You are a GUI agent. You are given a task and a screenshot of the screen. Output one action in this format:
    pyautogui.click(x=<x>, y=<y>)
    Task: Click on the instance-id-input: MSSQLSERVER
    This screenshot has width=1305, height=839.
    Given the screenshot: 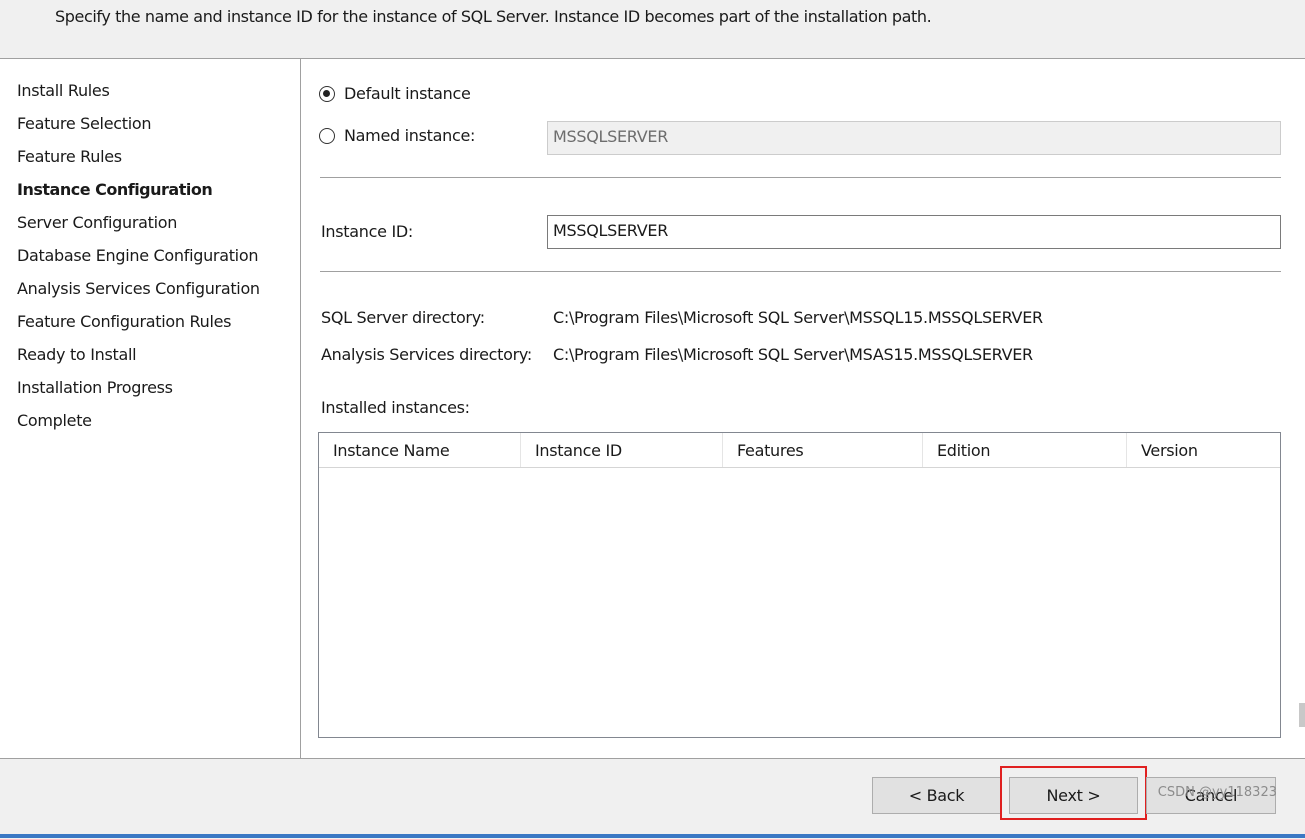 What is the action you would take?
    pyautogui.click(x=914, y=232)
    